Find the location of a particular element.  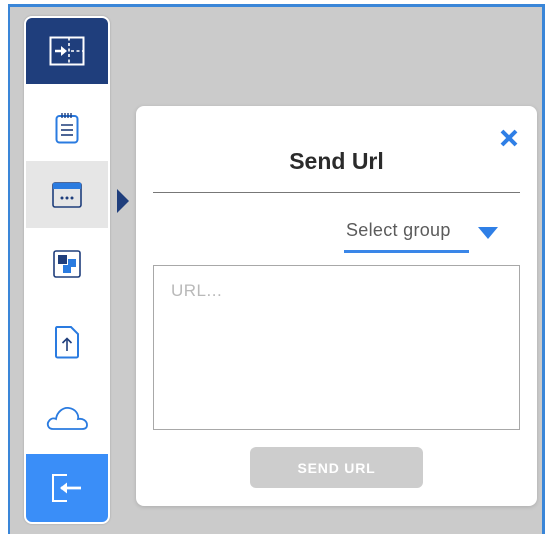

close-icon is located at coordinates (509, 138).